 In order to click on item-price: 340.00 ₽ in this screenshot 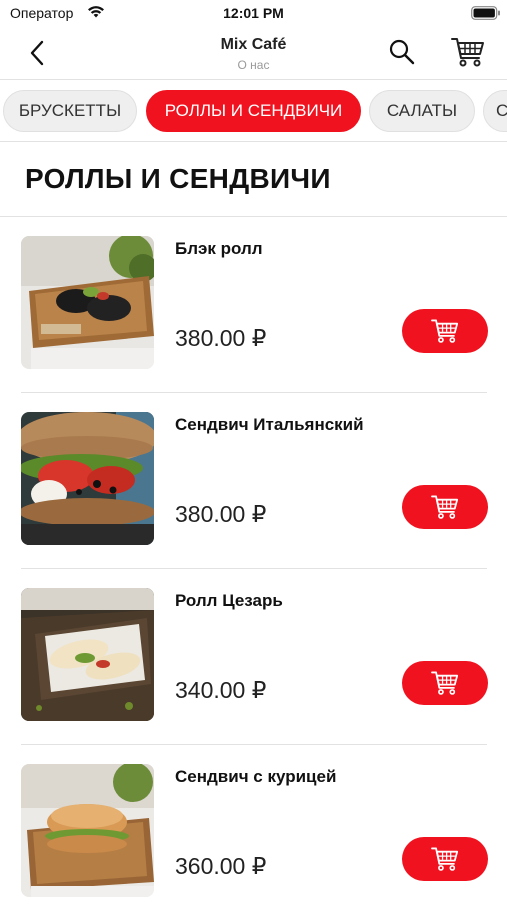, I will do `click(221, 690)`.